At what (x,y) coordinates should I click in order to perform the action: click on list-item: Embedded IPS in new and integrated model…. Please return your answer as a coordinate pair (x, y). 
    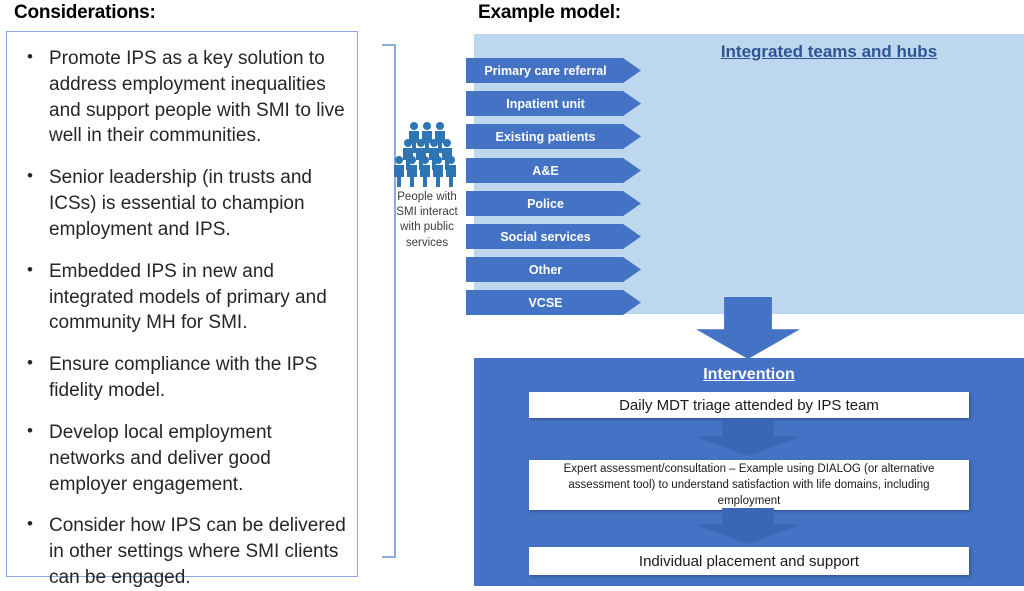
    Looking at the image, I should click on (183, 297).